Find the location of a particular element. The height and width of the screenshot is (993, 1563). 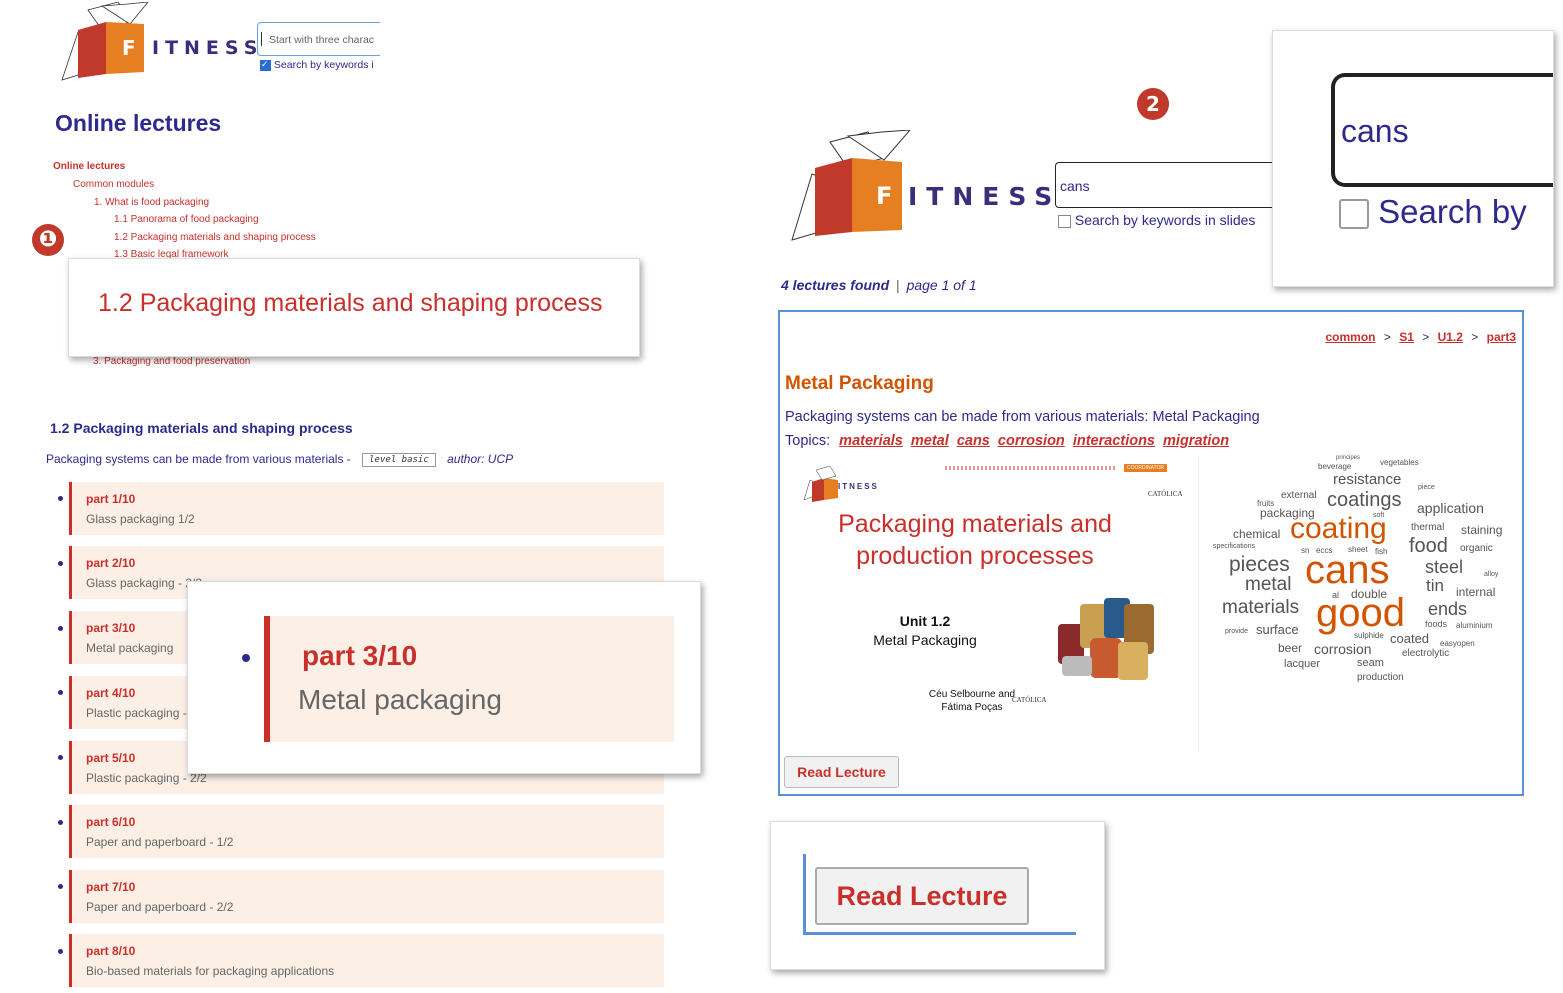

slide-unit-sub: Metal Packaging is located at coordinates (925, 640).